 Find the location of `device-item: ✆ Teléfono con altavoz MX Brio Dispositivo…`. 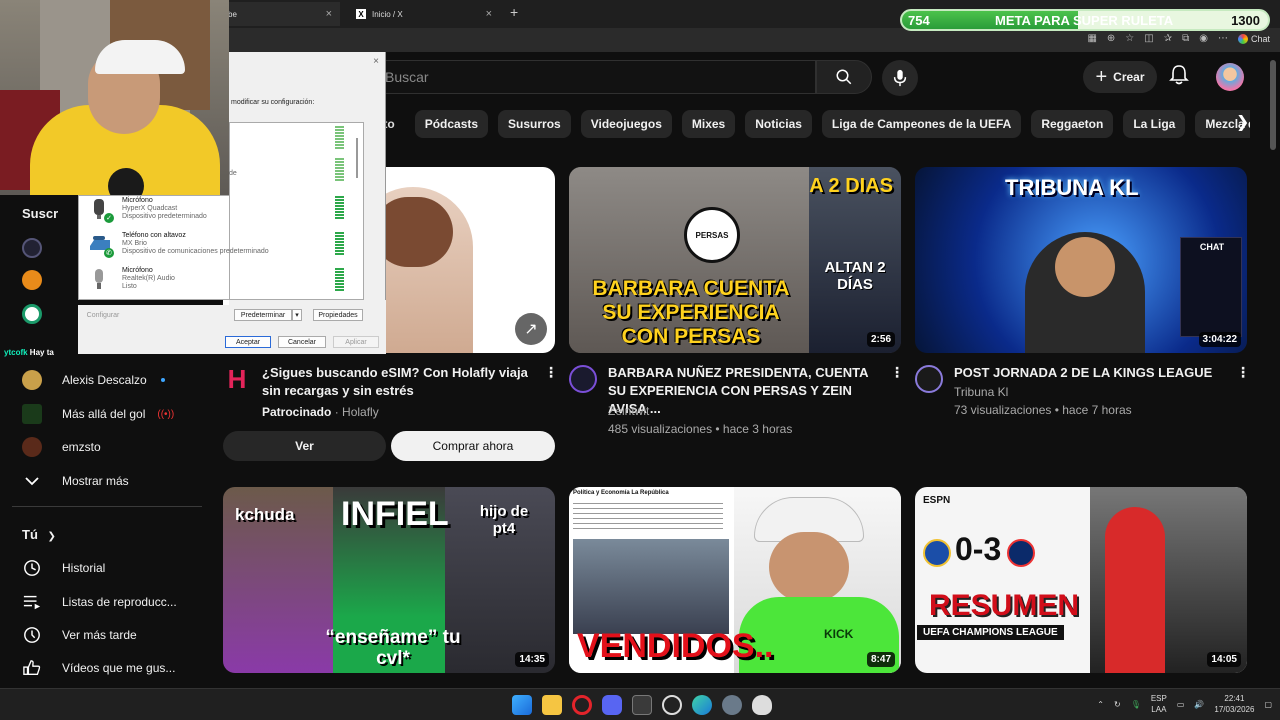

device-item: ✆ Teléfono con altavoz MX Brio Dispositivo… is located at coordinates (178, 245).